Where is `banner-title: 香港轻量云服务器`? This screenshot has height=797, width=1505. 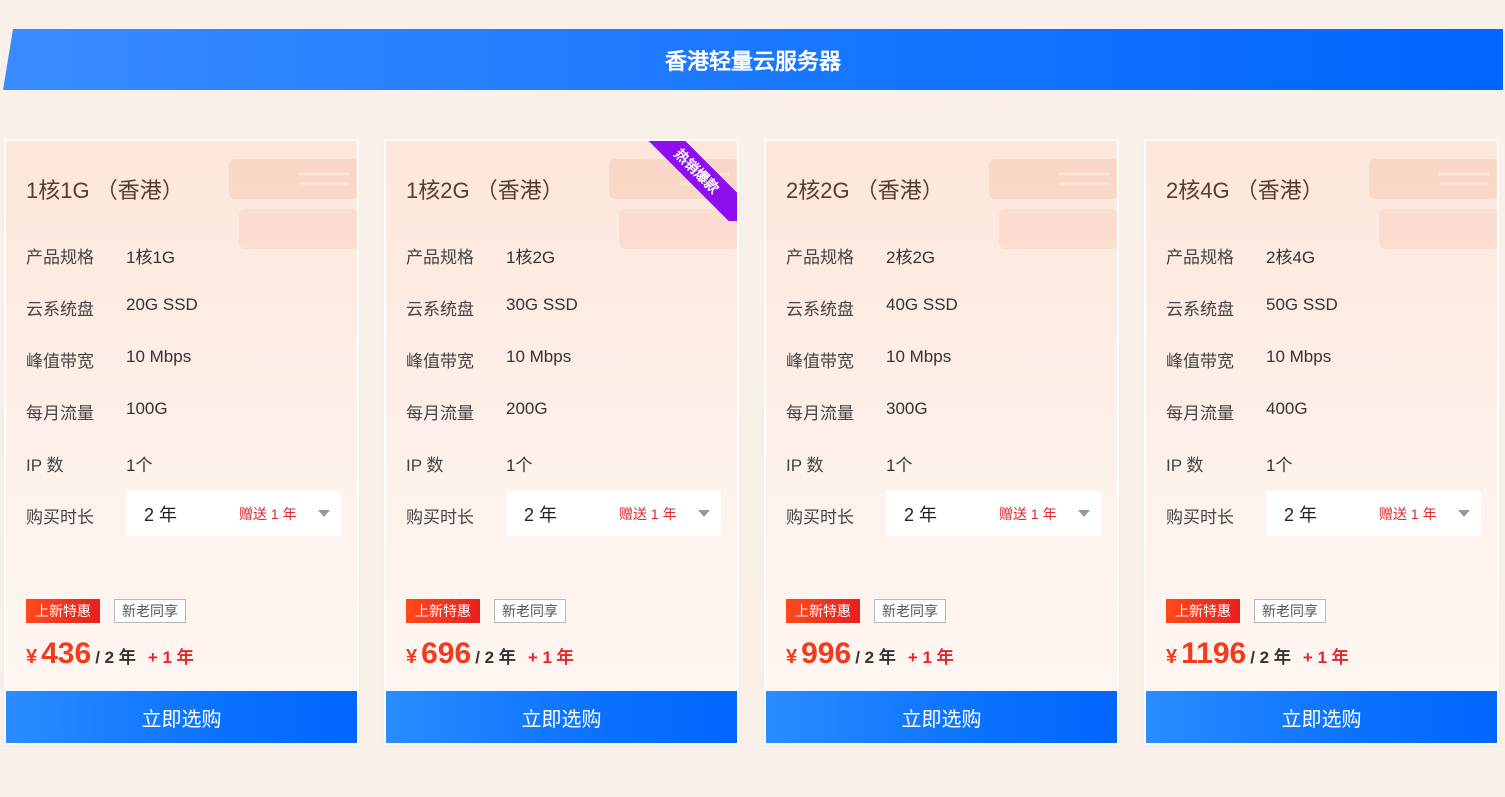 banner-title: 香港轻量云服务器 is located at coordinates (752, 61).